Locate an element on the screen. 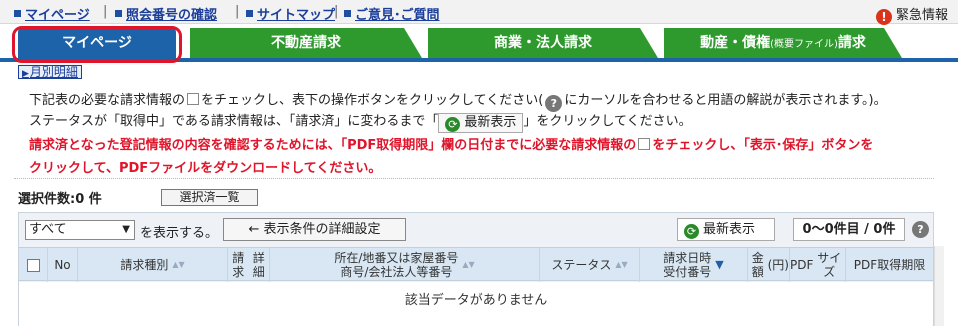 Image resolution: width=958 pixels, height=326 pixels. tab-movables: 動産・債権(概要ファイル)請求 is located at coordinates (783, 43).